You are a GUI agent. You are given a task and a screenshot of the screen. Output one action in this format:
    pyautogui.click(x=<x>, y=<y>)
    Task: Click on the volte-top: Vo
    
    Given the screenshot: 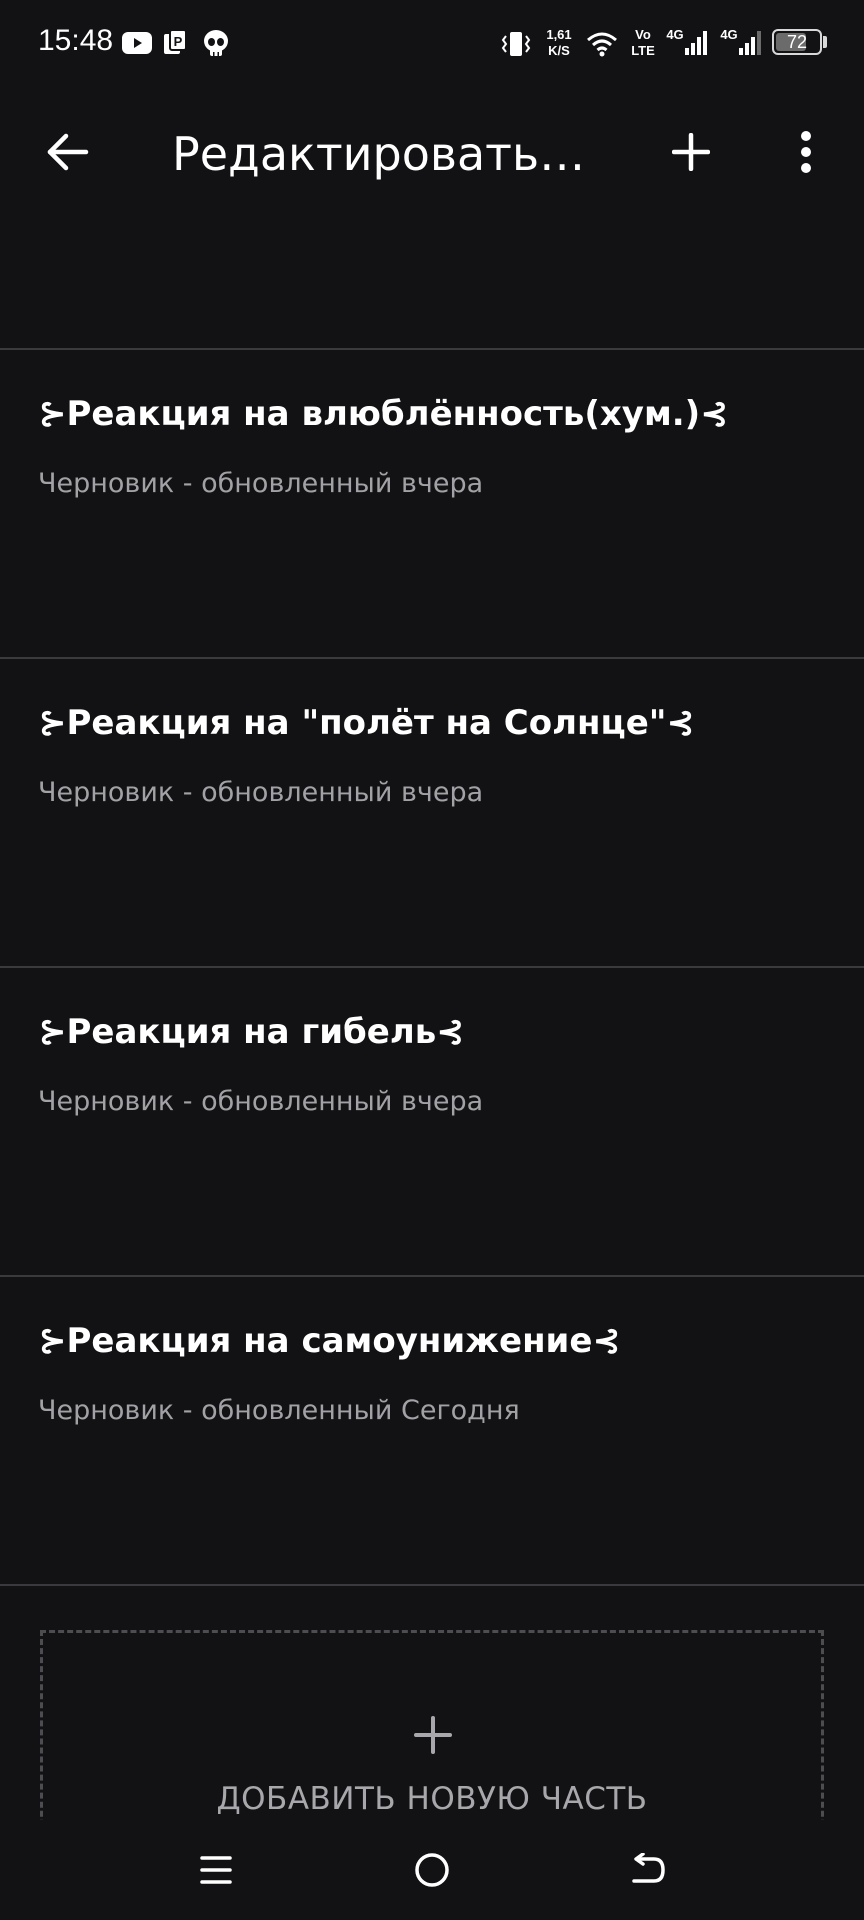 What is the action you would take?
    pyautogui.click(x=643, y=34)
    